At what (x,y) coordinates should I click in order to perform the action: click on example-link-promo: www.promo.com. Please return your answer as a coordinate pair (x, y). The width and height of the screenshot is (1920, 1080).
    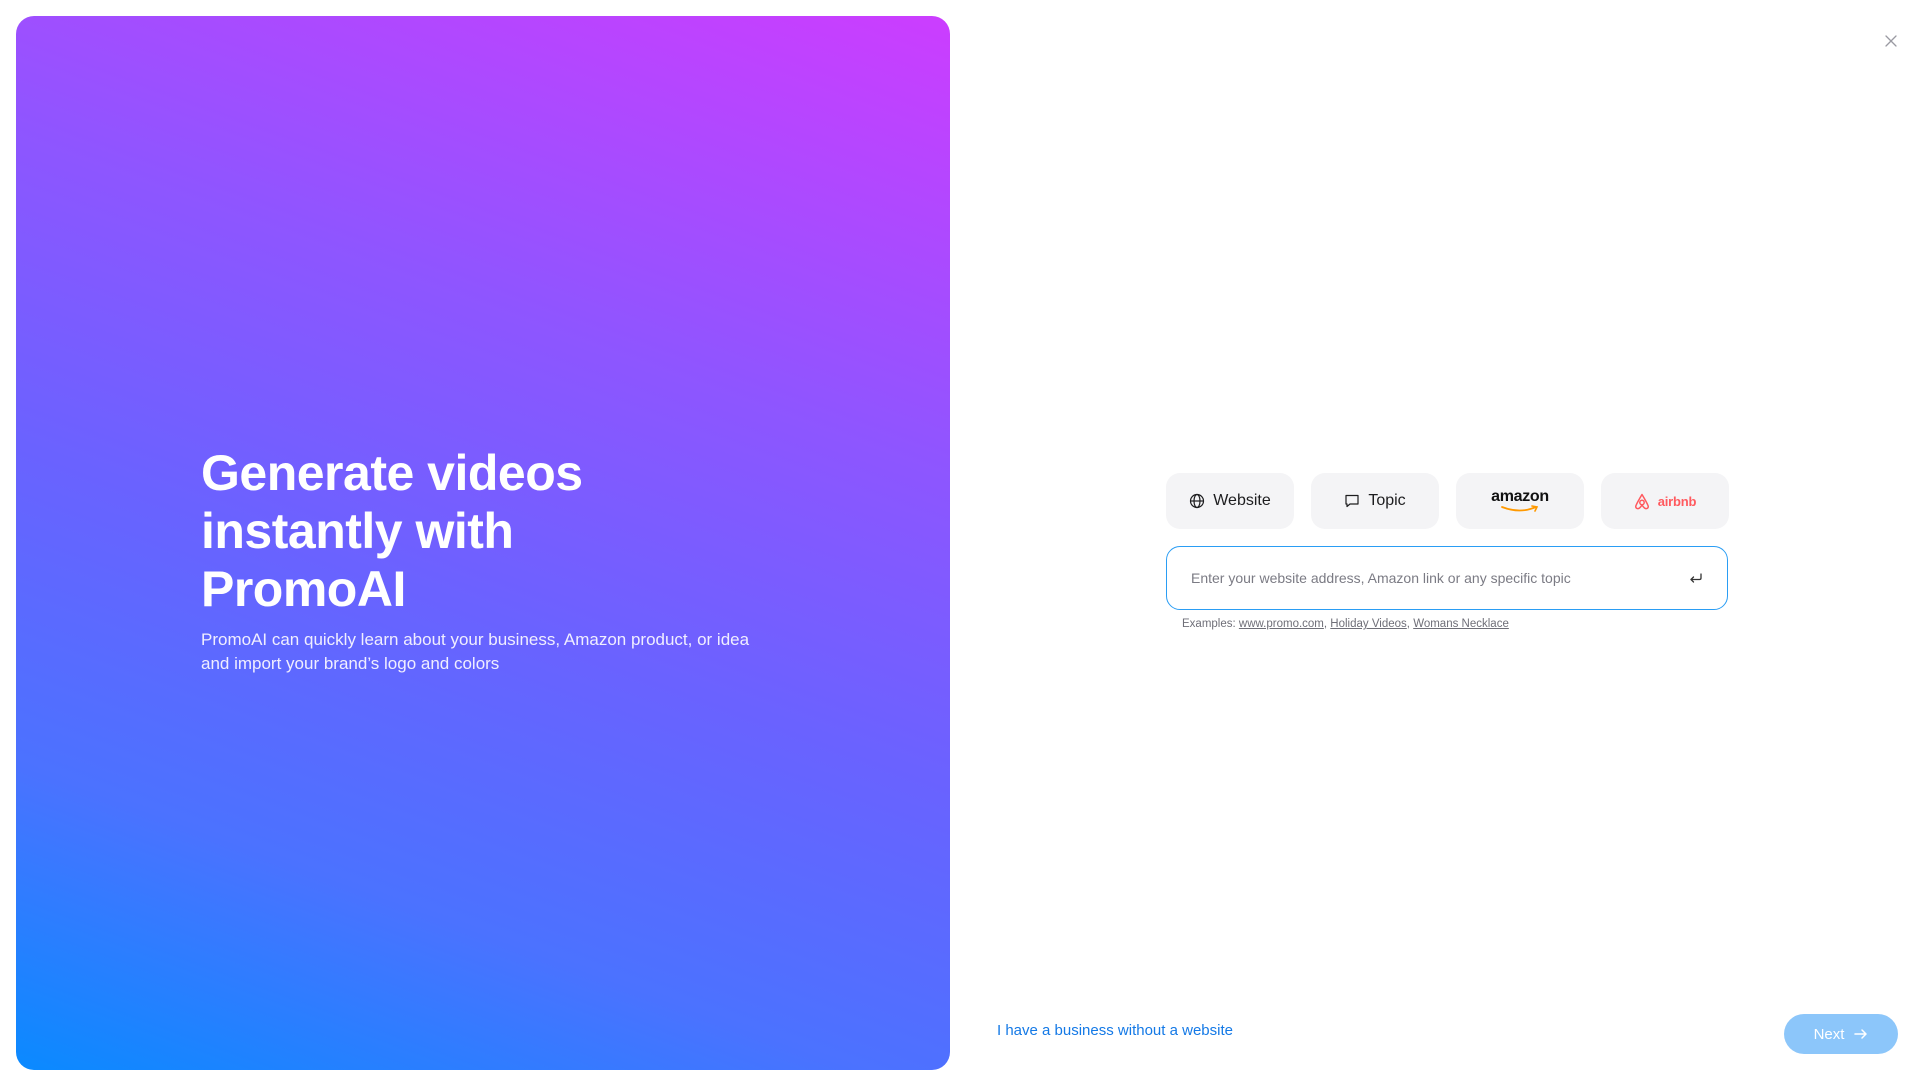
    Looking at the image, I should click on (1281, 624).